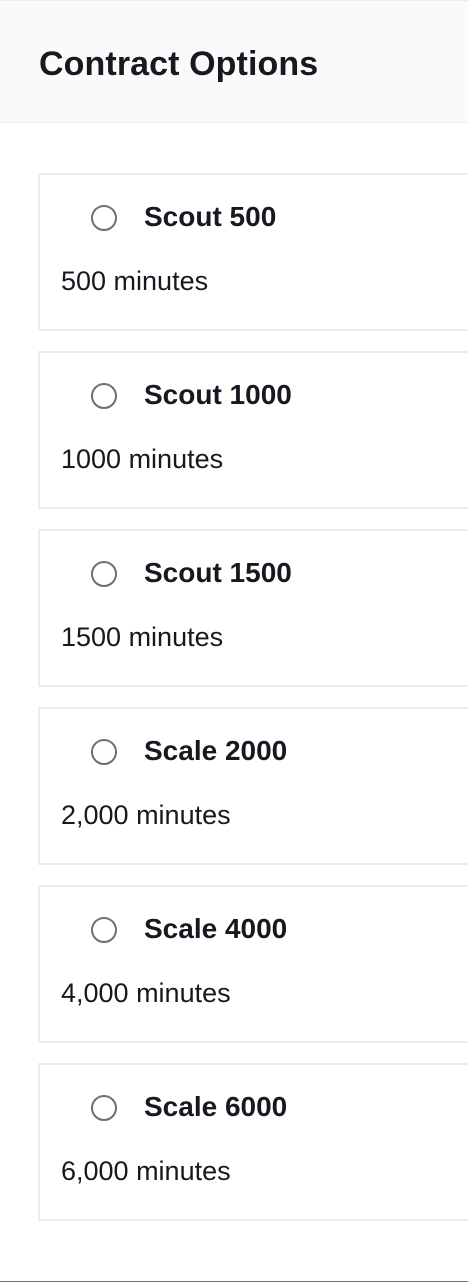  I want to click on option-name: Scout 1500, so click(218, 572).